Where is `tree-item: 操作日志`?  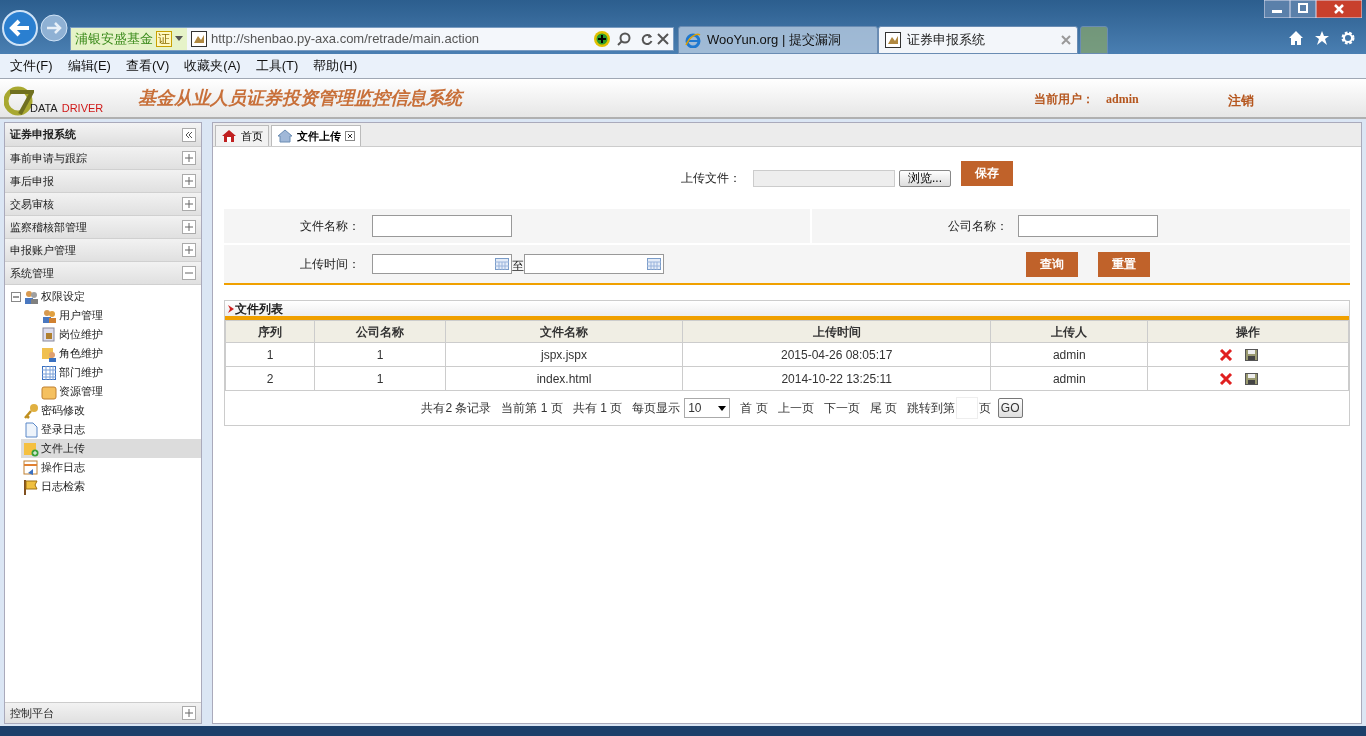 tree-item: 操作日志 is located at coordinates (111, 467).